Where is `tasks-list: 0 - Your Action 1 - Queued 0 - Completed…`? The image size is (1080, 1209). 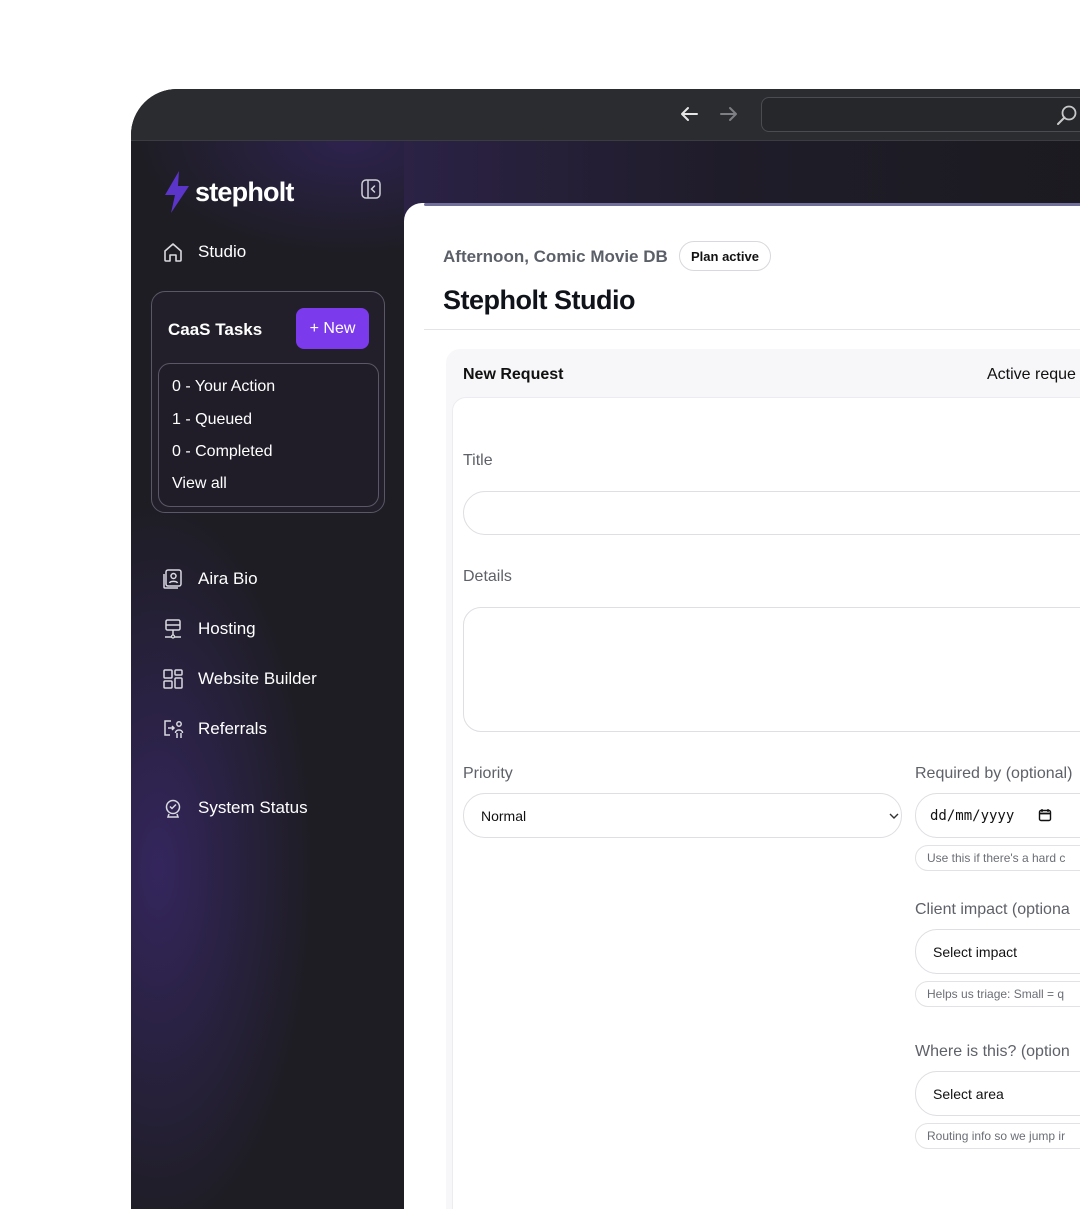 tasks-list: 0 - Your Action 1 - Queued 0 - Completed… is located at coordinates (268, 435).